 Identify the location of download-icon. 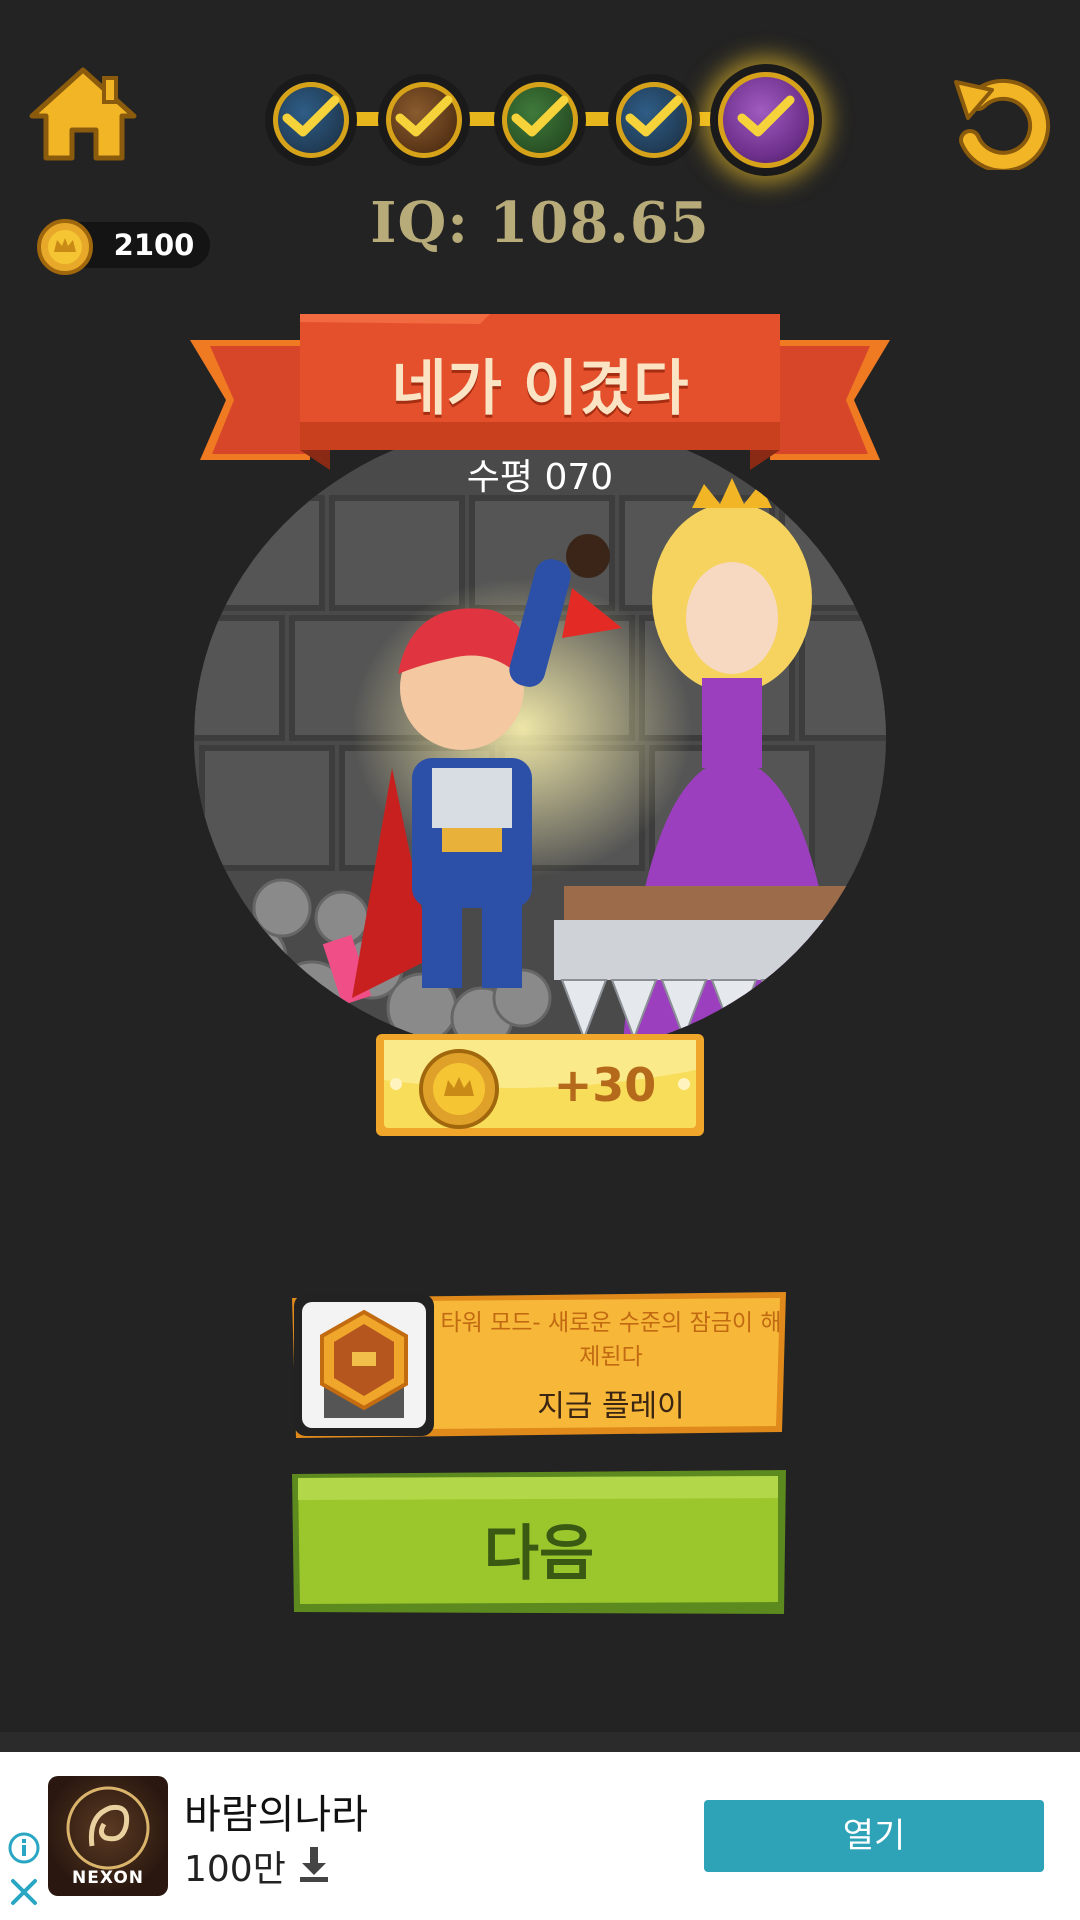
(314, 1863).